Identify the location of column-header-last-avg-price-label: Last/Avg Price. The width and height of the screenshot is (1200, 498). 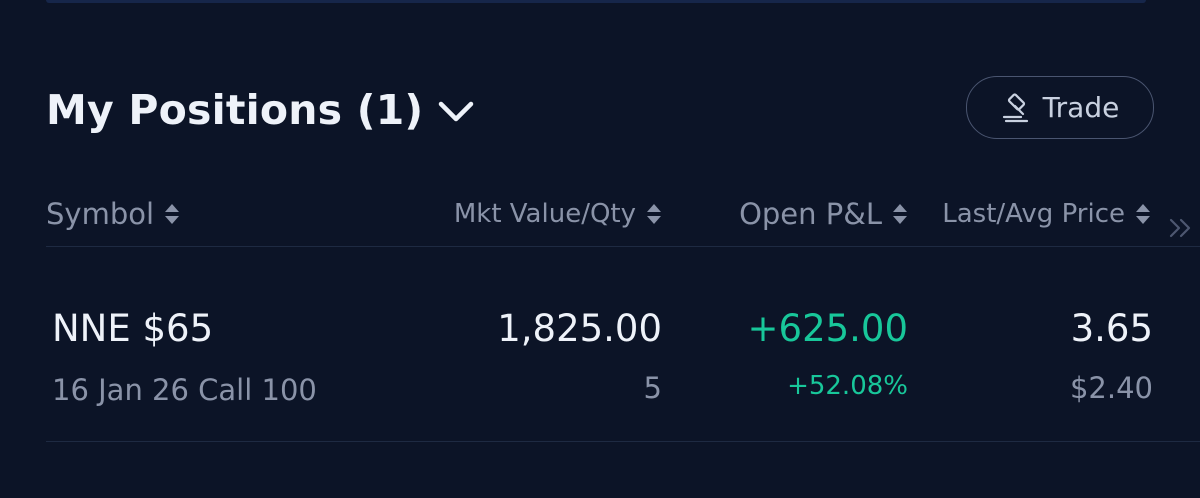
(1033, 214).